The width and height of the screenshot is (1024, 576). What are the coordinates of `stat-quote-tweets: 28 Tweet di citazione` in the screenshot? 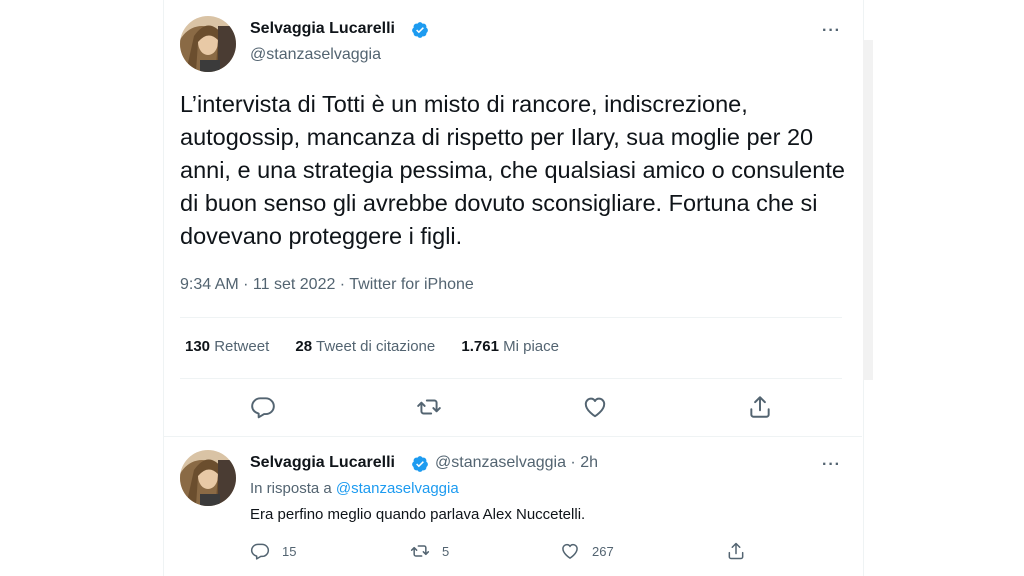 It's located at (365, 346).